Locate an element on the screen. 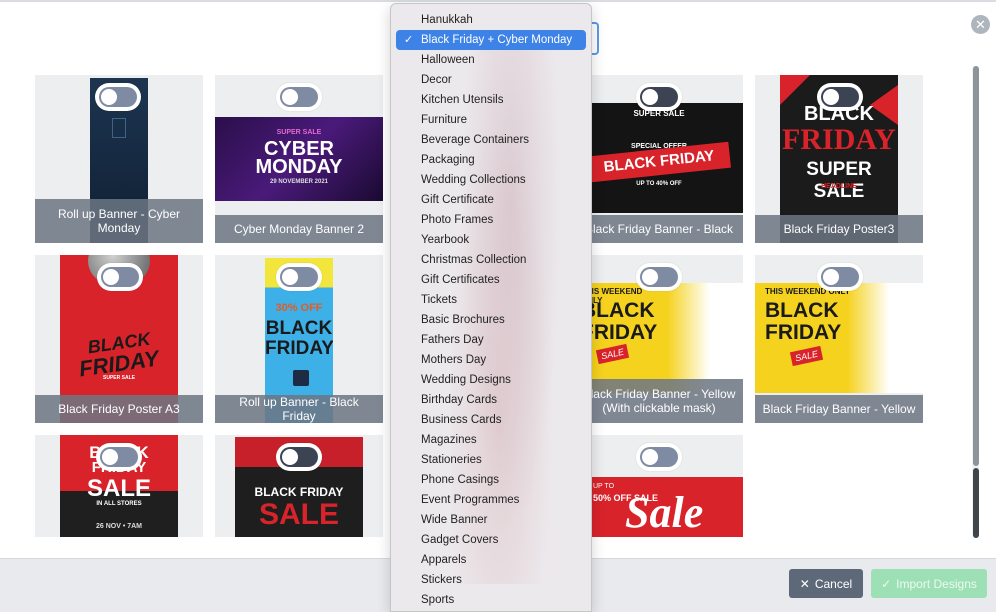 The image size is (996, 612). dropdown-option-label: Black Friday + Cyber Monday is located at coordinates (497, 40).